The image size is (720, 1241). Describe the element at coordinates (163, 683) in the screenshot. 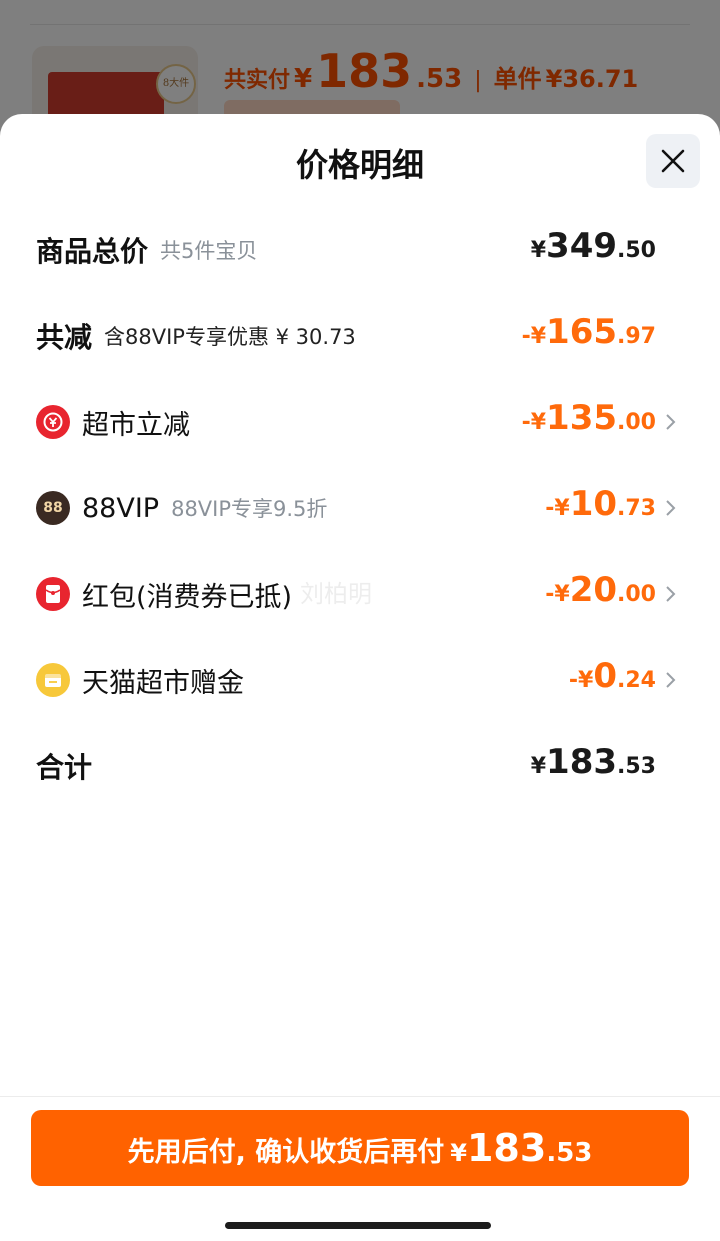

I see `row-label: 天猫超市赠金` at that location.